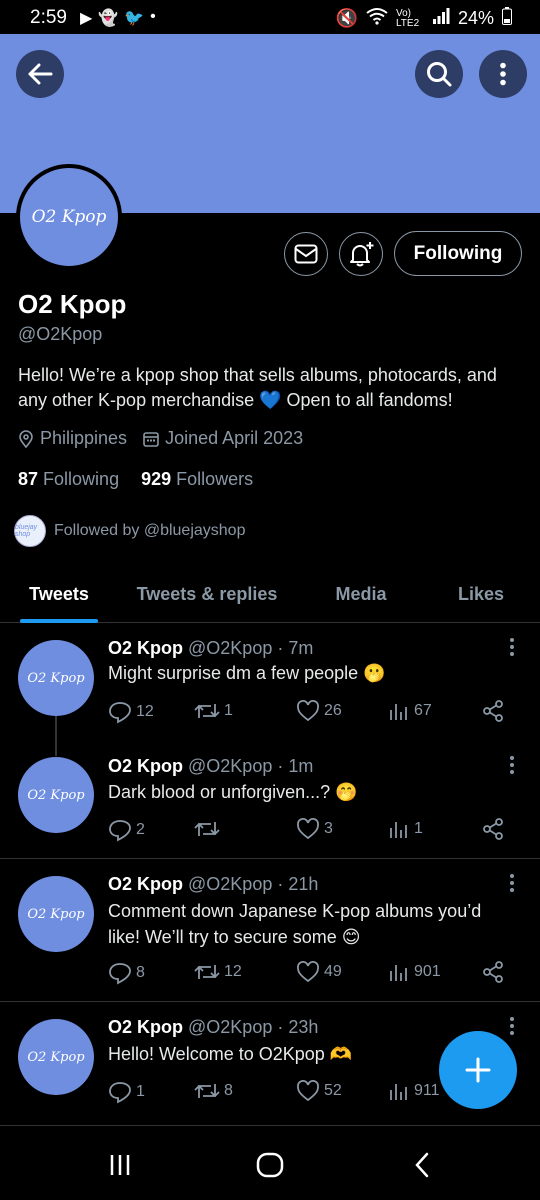  What do you see at coordinates (60, 334) in the screenshot?
I see `profile-handle: @O2Kpop` at bounding box center [60, 334].